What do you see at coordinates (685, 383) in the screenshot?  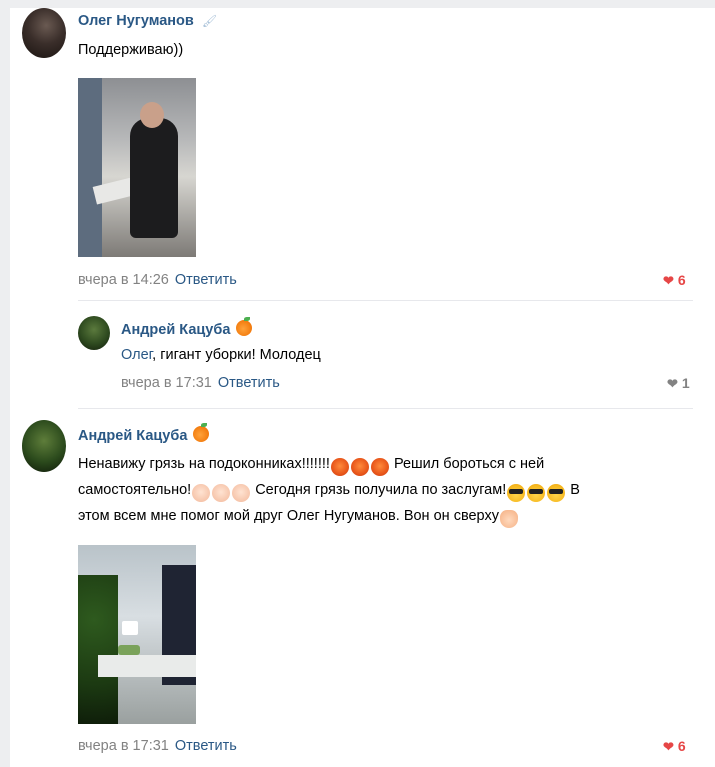 I see `like-count: 1` at bounding box center [685, 383].